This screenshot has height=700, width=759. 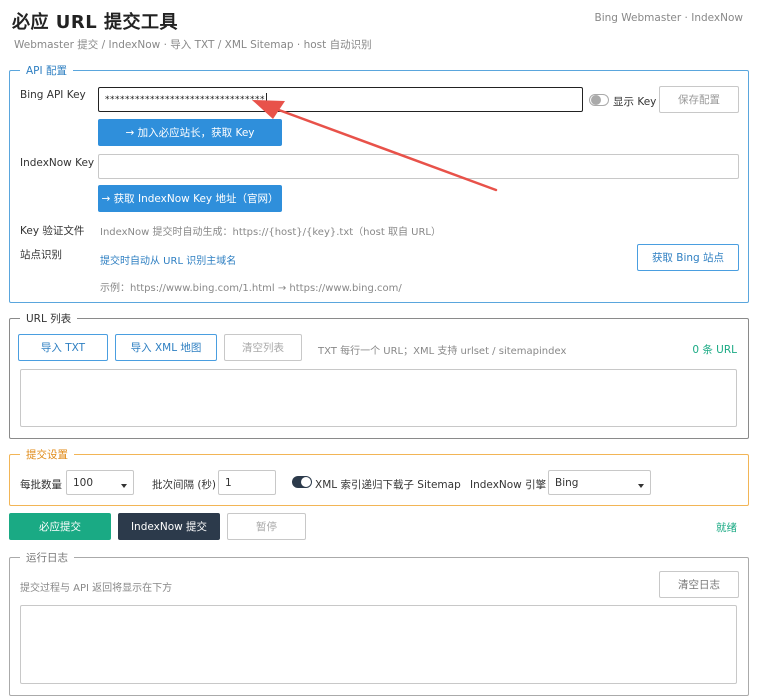 I want to click on annotation-arrow, so click(x=375, y=146).